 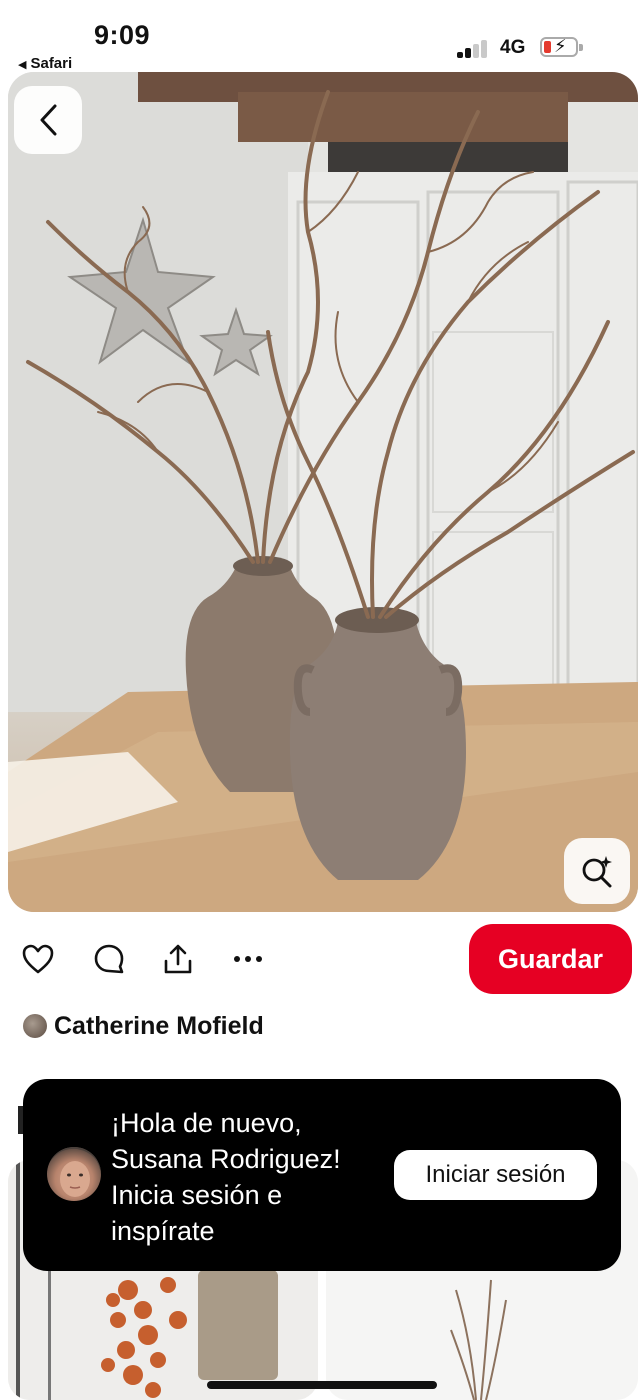 I want to click on save-button: Guardar, so click(x=550, y=959).